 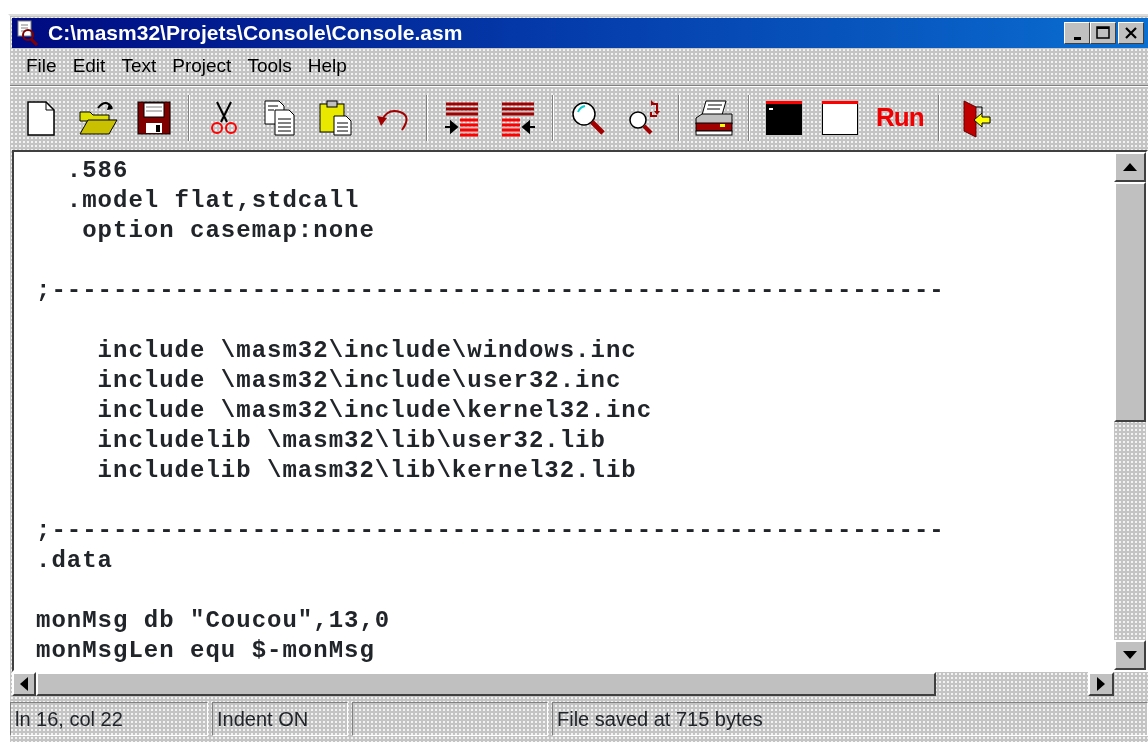 What do you see at coordinates (366, 470) in the screenshot?
I see `code-line: includelib \masm32\lib\kernel32.lib` at bounding box center [366, 470].